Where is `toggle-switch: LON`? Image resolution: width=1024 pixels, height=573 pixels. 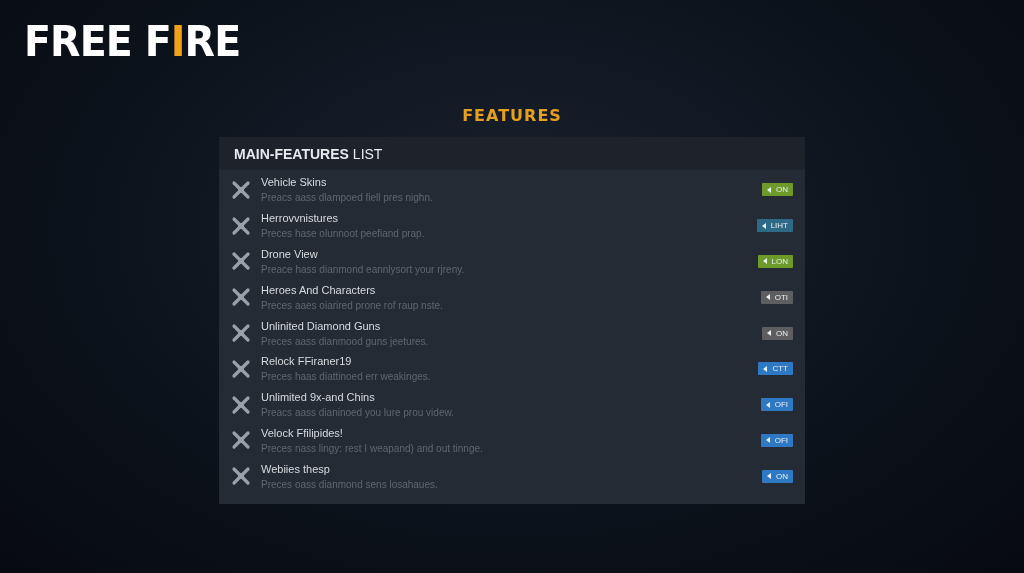 toggle-switch: LON is located at coordinates (775, 261).